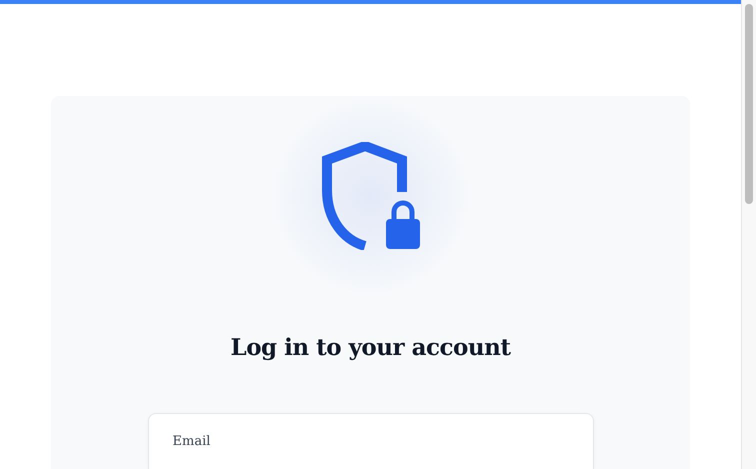 The width and height of the screenshot is (756, 469). What do you see at coordinates (371, 196) in the screenshot?
I see `shield-lock-icon` at bounding box center [371, 196].